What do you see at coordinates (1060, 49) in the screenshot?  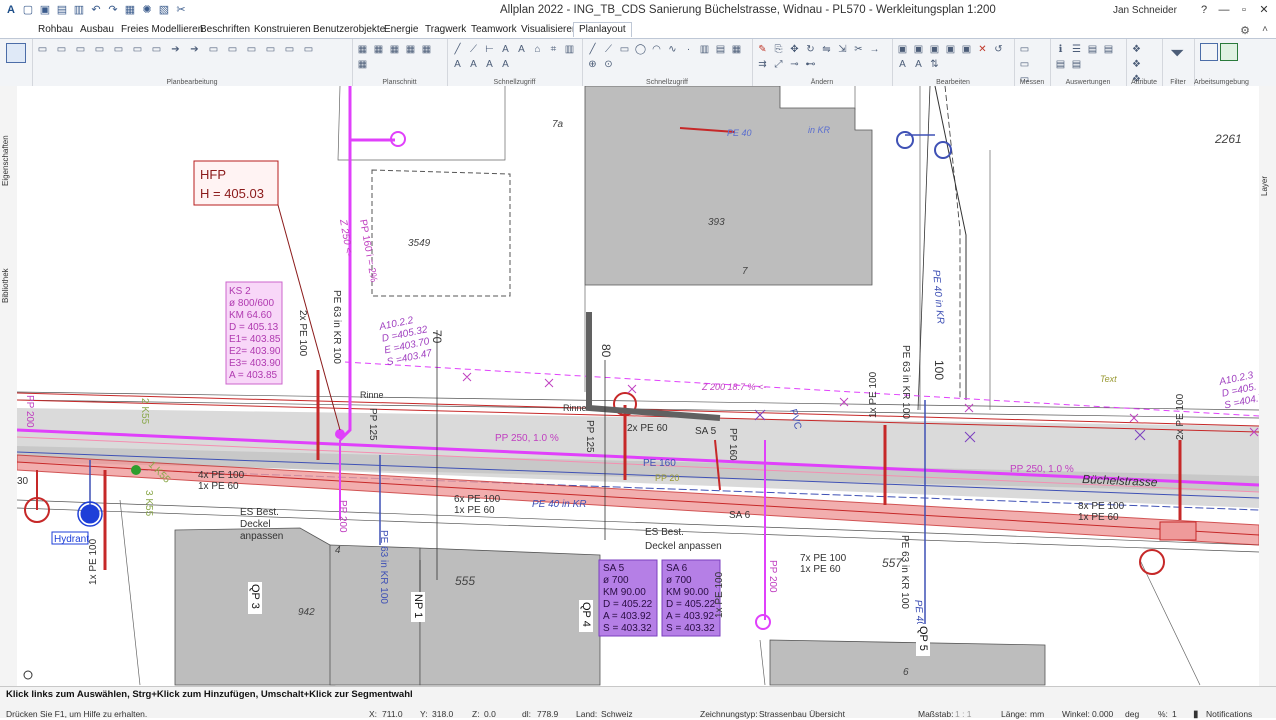 I see `report-icon: ℹ` at bounding box center [1060, 49].